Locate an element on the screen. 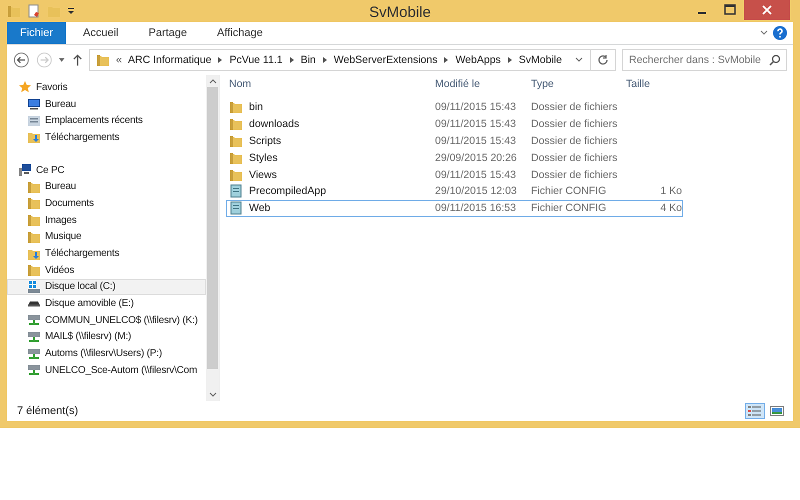  tree-item: Musique is located at coordinates (106, 237).